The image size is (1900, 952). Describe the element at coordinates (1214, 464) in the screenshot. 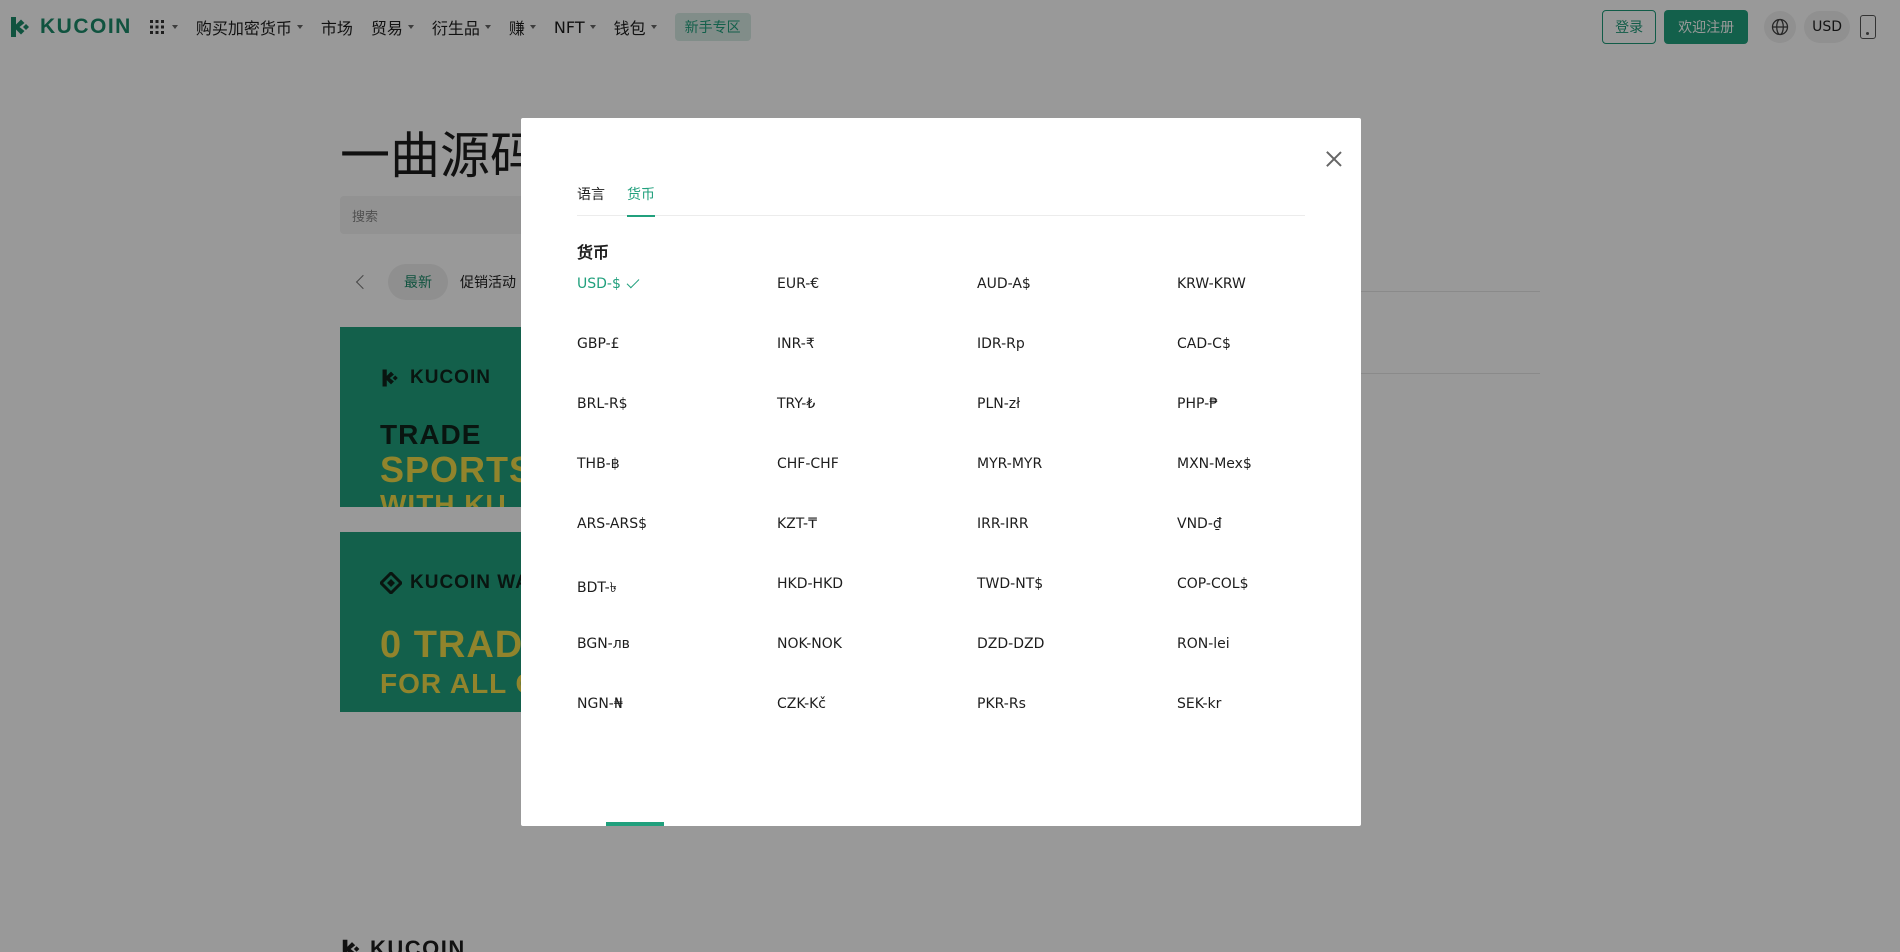

I see `currency-option-label: MXN-Mex$` at that location.